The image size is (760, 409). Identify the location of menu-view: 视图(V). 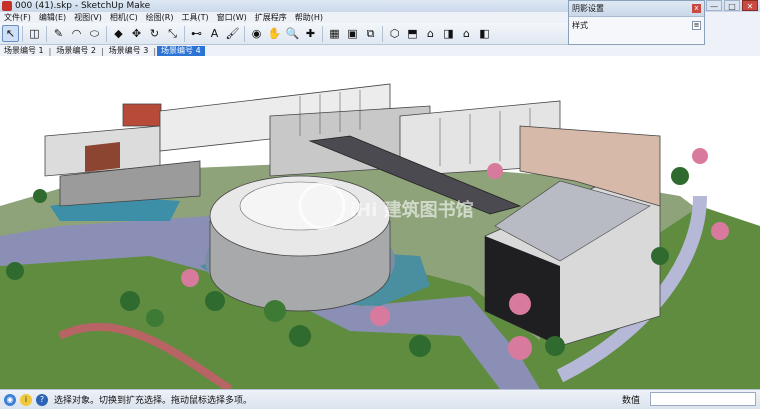
(88, 17).